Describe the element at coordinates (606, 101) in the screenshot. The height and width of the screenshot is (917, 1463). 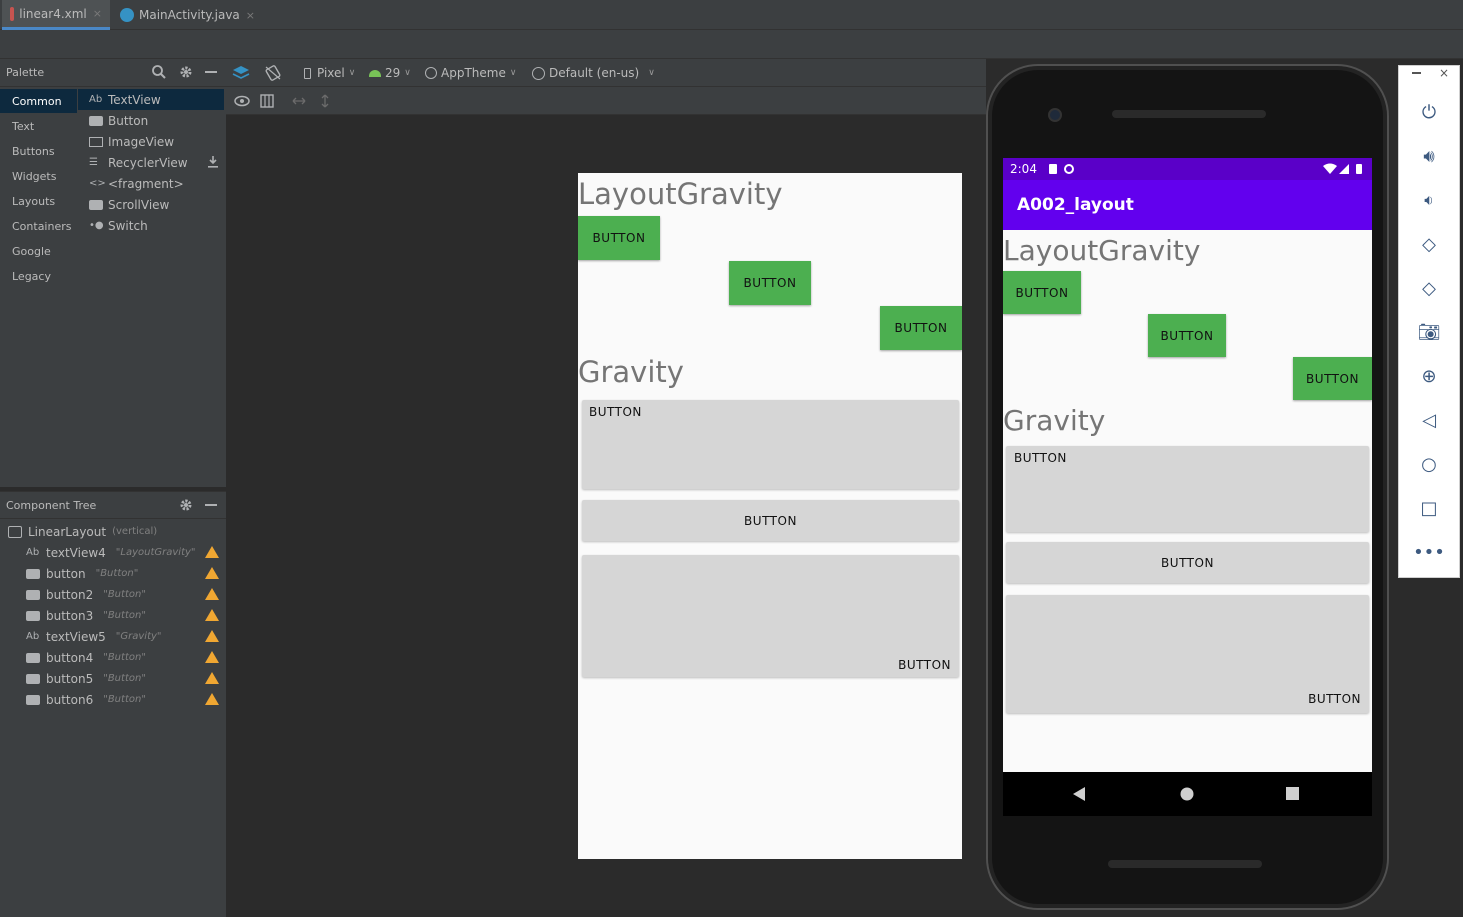
I see `design-toolbar-secondary` at that location.